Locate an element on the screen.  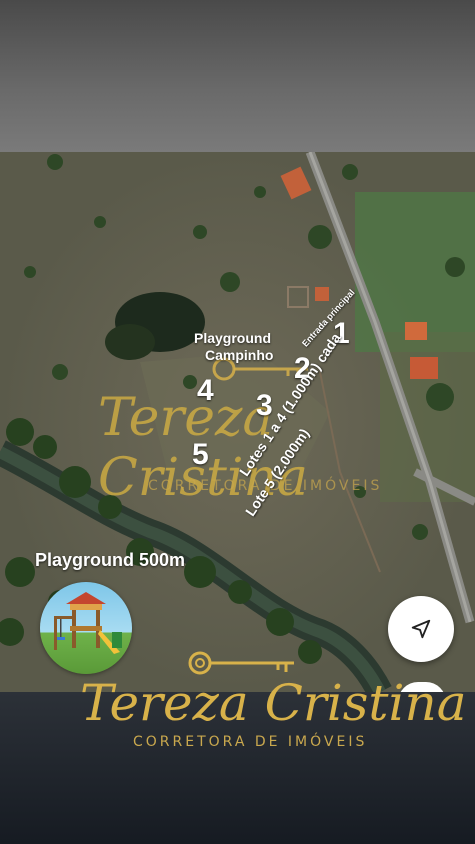
playground-distance-label: Playground 500m is located at coordinates (110, 560).